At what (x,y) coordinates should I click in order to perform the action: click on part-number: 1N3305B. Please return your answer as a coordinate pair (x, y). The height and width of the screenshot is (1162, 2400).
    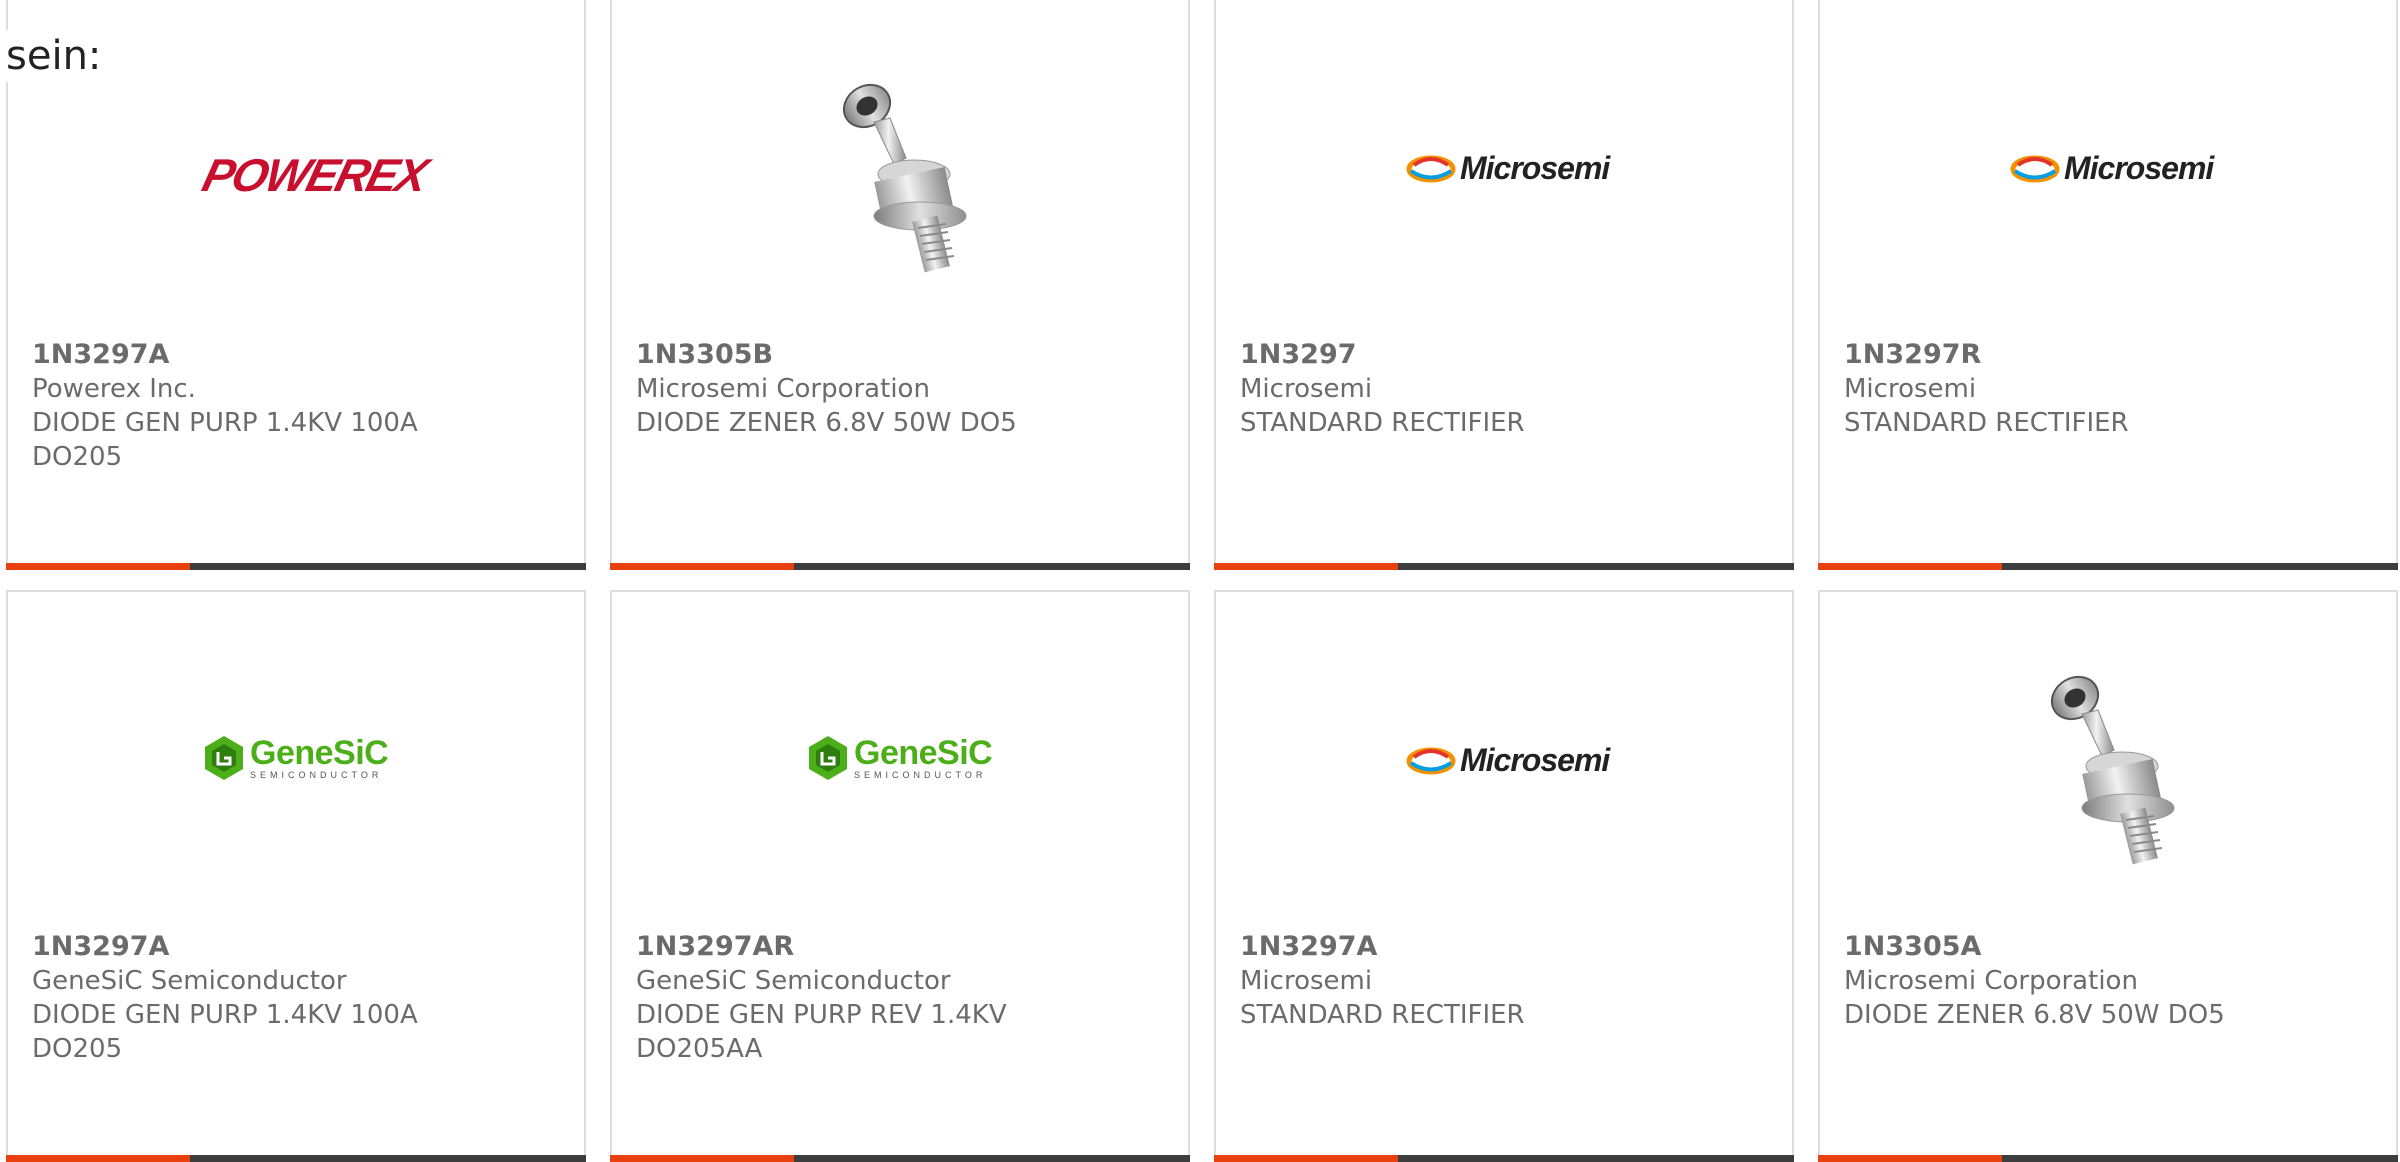
    Looking at the image, I should click on (902, 355).